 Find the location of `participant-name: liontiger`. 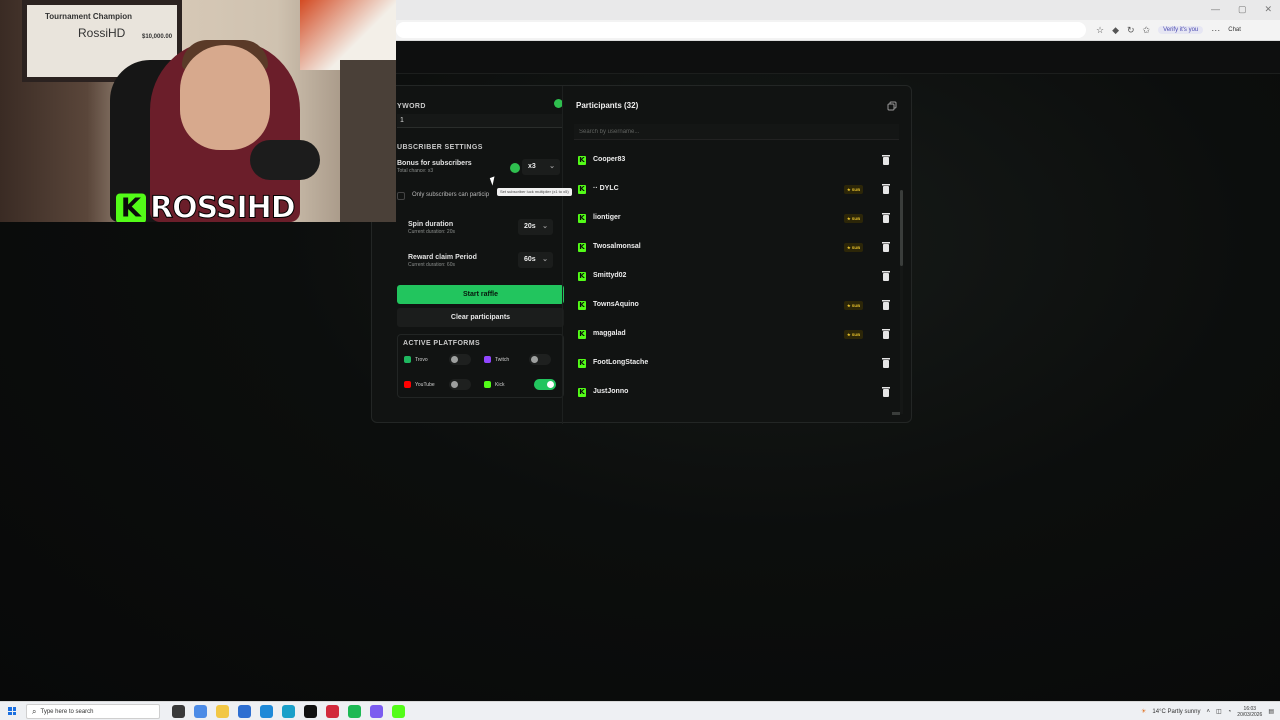

participant-name: liontiger is located at coordinates (607, 217).